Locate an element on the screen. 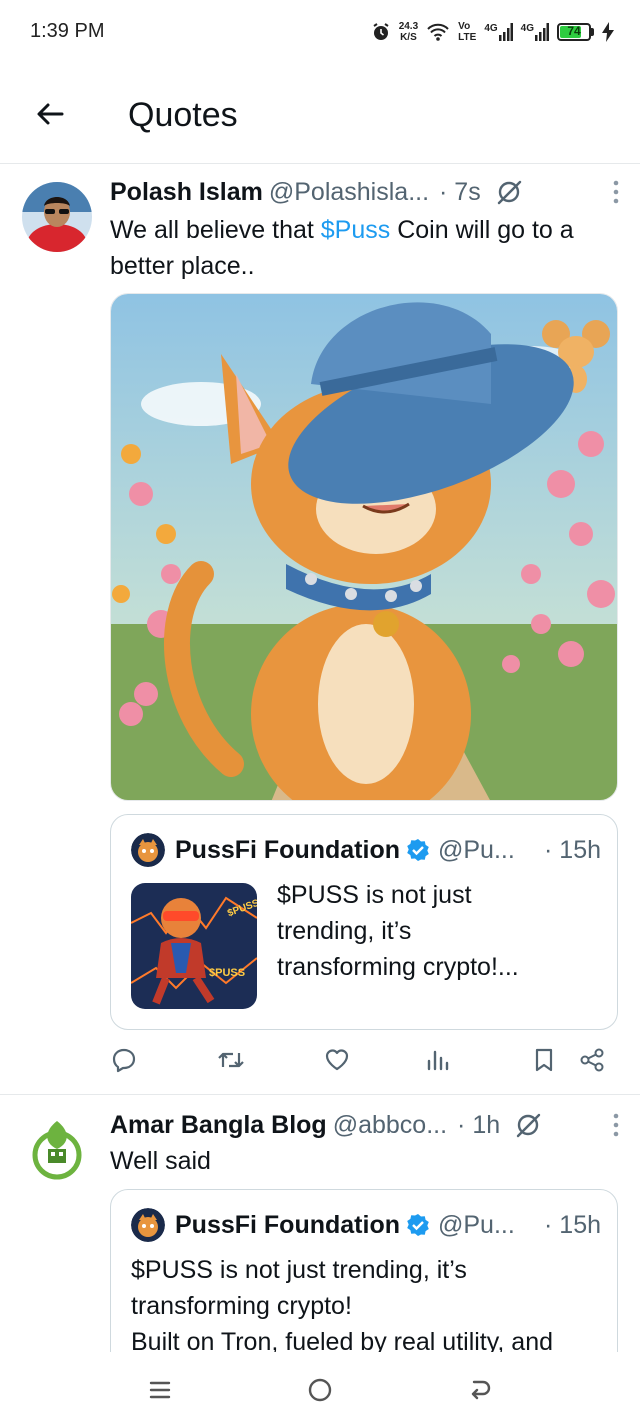  network-speed-unit: K/S is located at coordinates (408, 37).